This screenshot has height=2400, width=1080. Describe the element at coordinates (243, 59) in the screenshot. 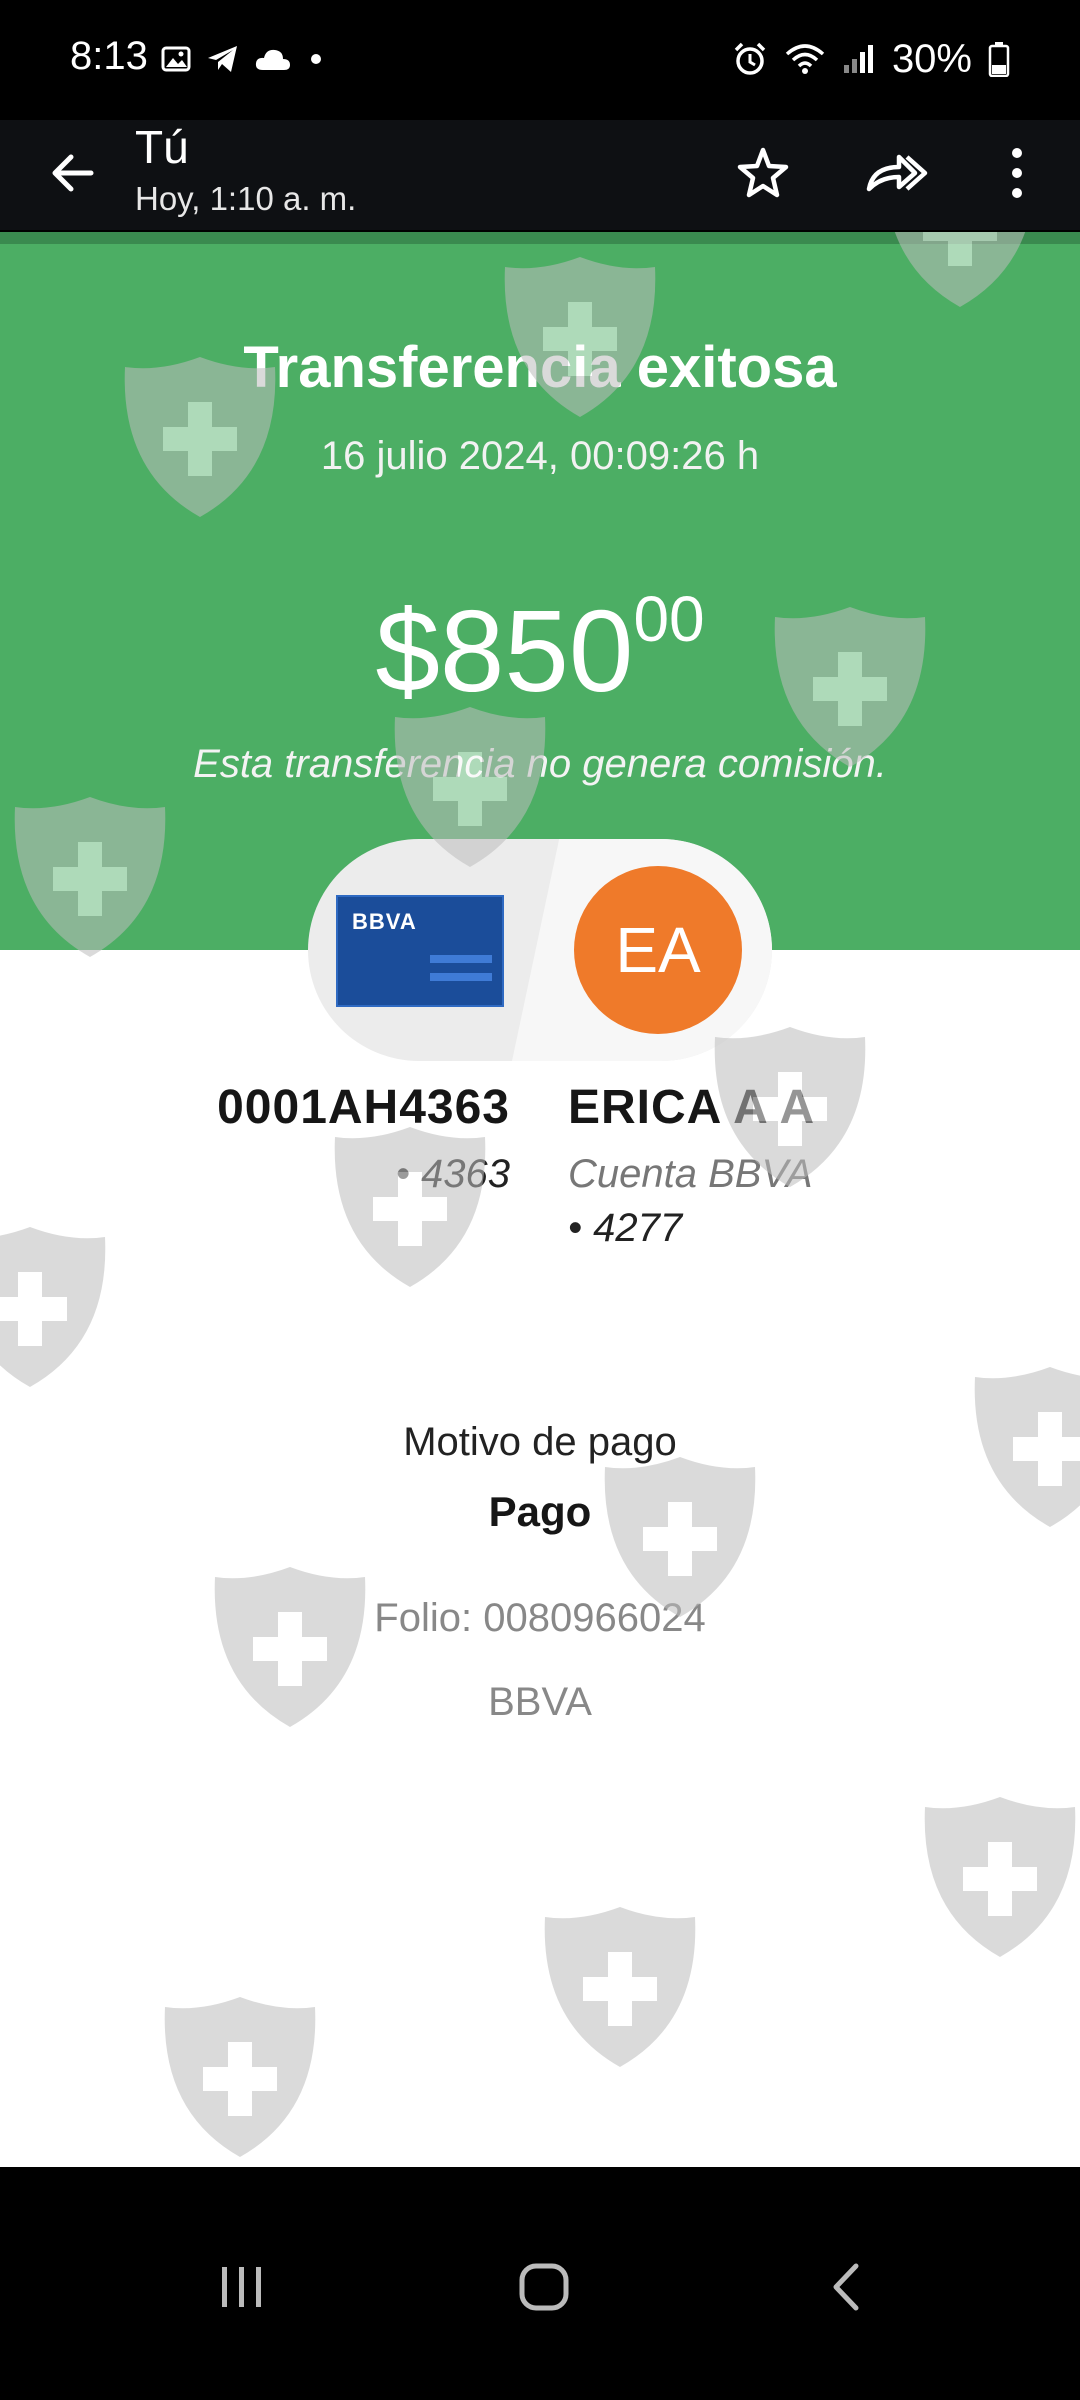

I see `status-left-icons` at that location.